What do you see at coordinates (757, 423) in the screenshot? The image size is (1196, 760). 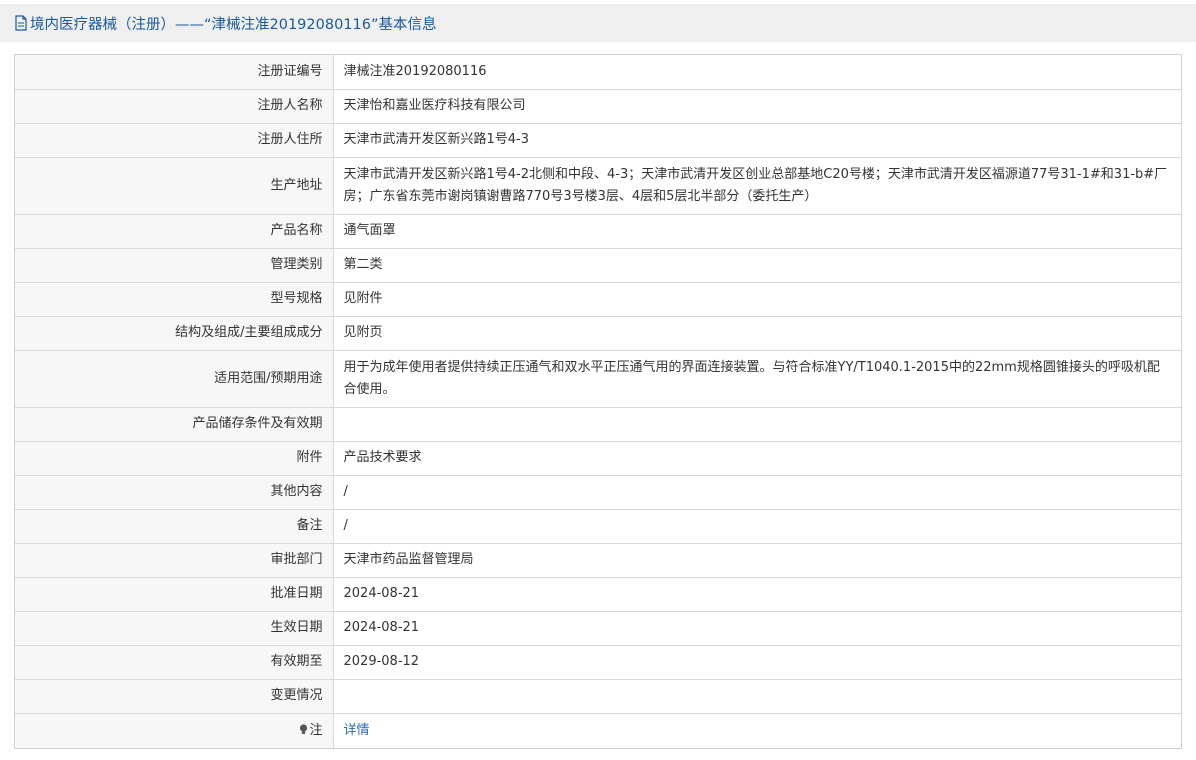 I see `row-value-storage` at bounding box center [757, 423].